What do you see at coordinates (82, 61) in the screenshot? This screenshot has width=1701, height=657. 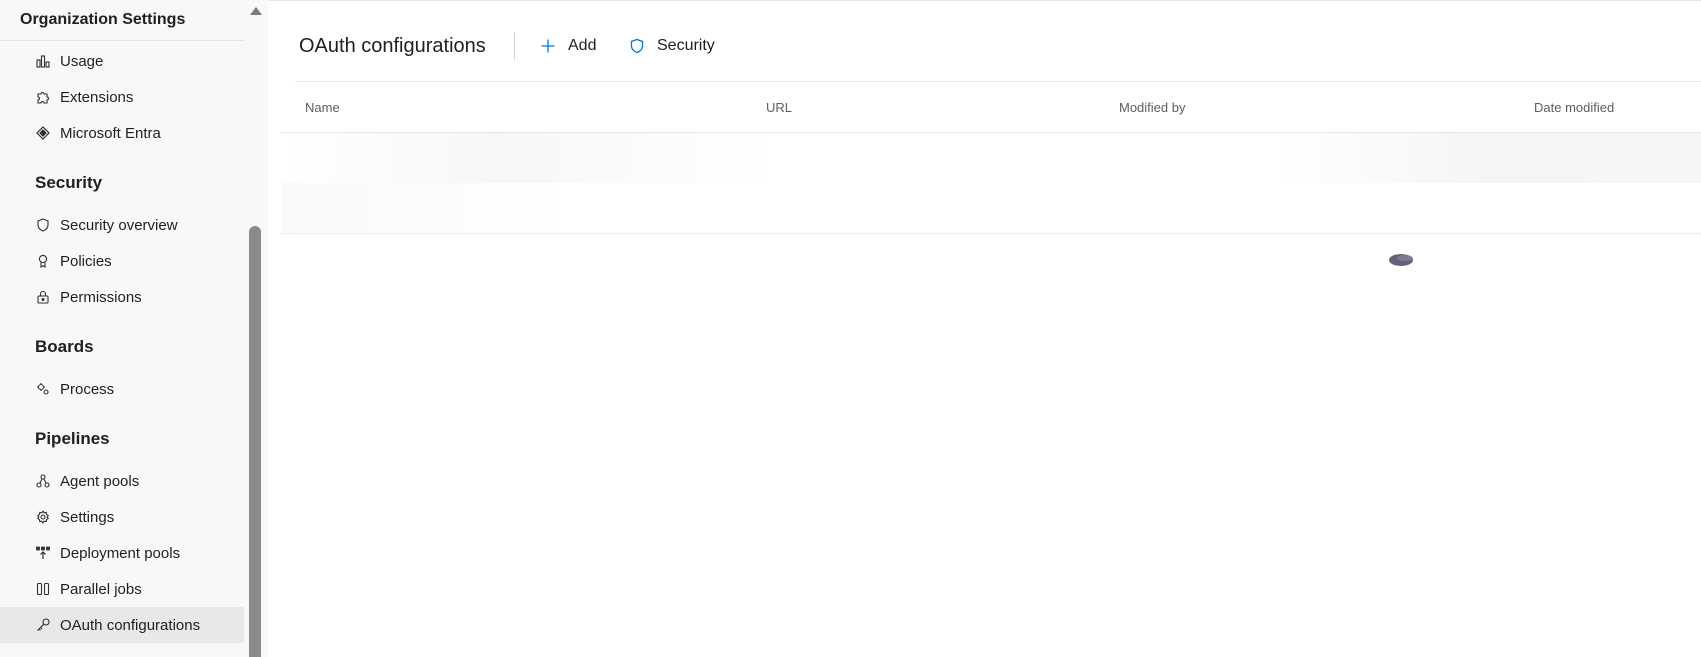 I see `sidebar-item-label: Usage` at bounding box center [82, 61].